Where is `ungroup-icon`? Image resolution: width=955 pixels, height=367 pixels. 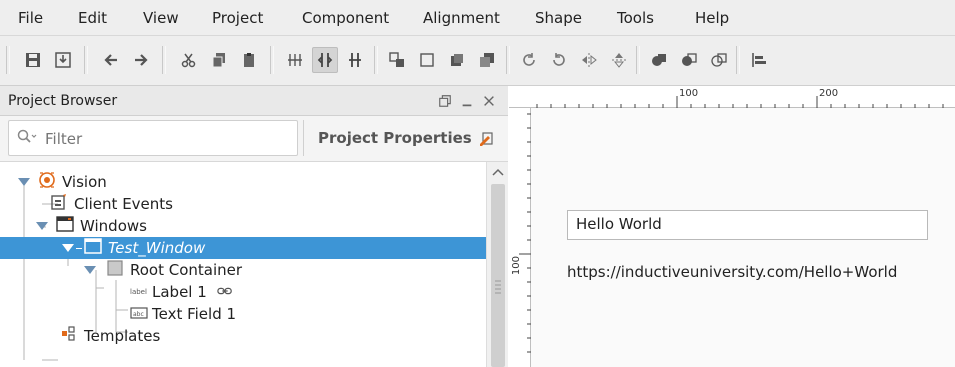
ungroup-icon is located at coordinates (427, 60).